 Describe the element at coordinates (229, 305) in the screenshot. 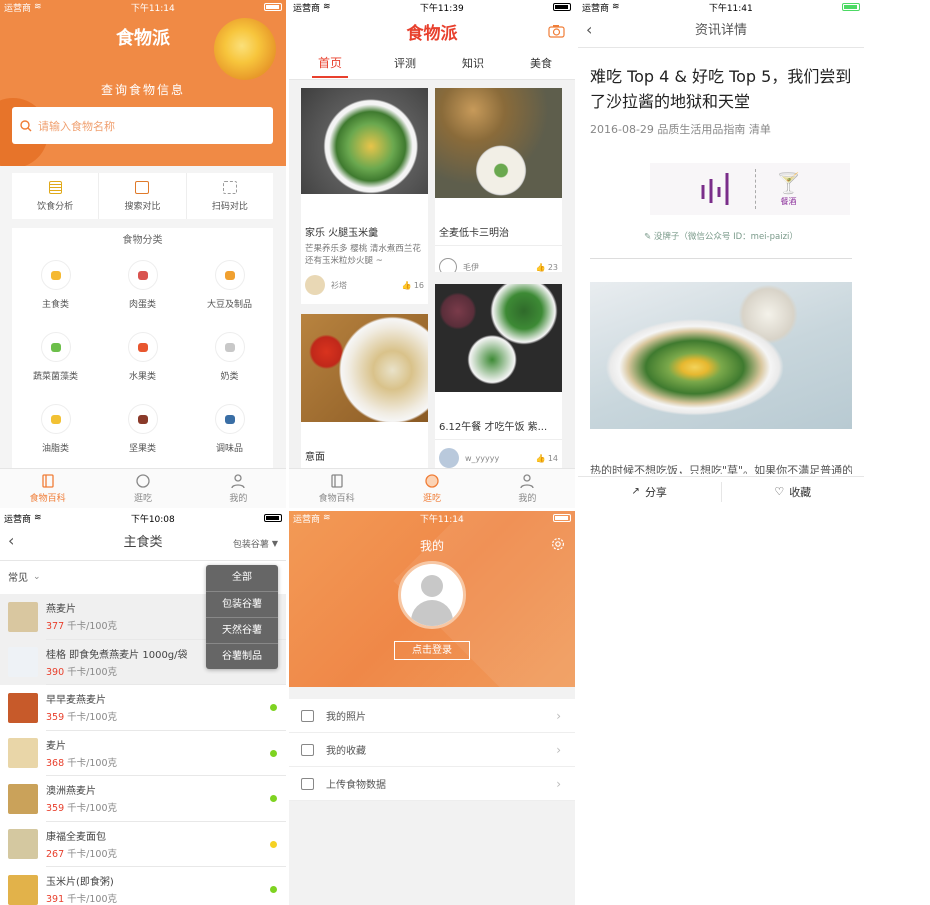

I see `category-label: 大豆及制品` at that location.